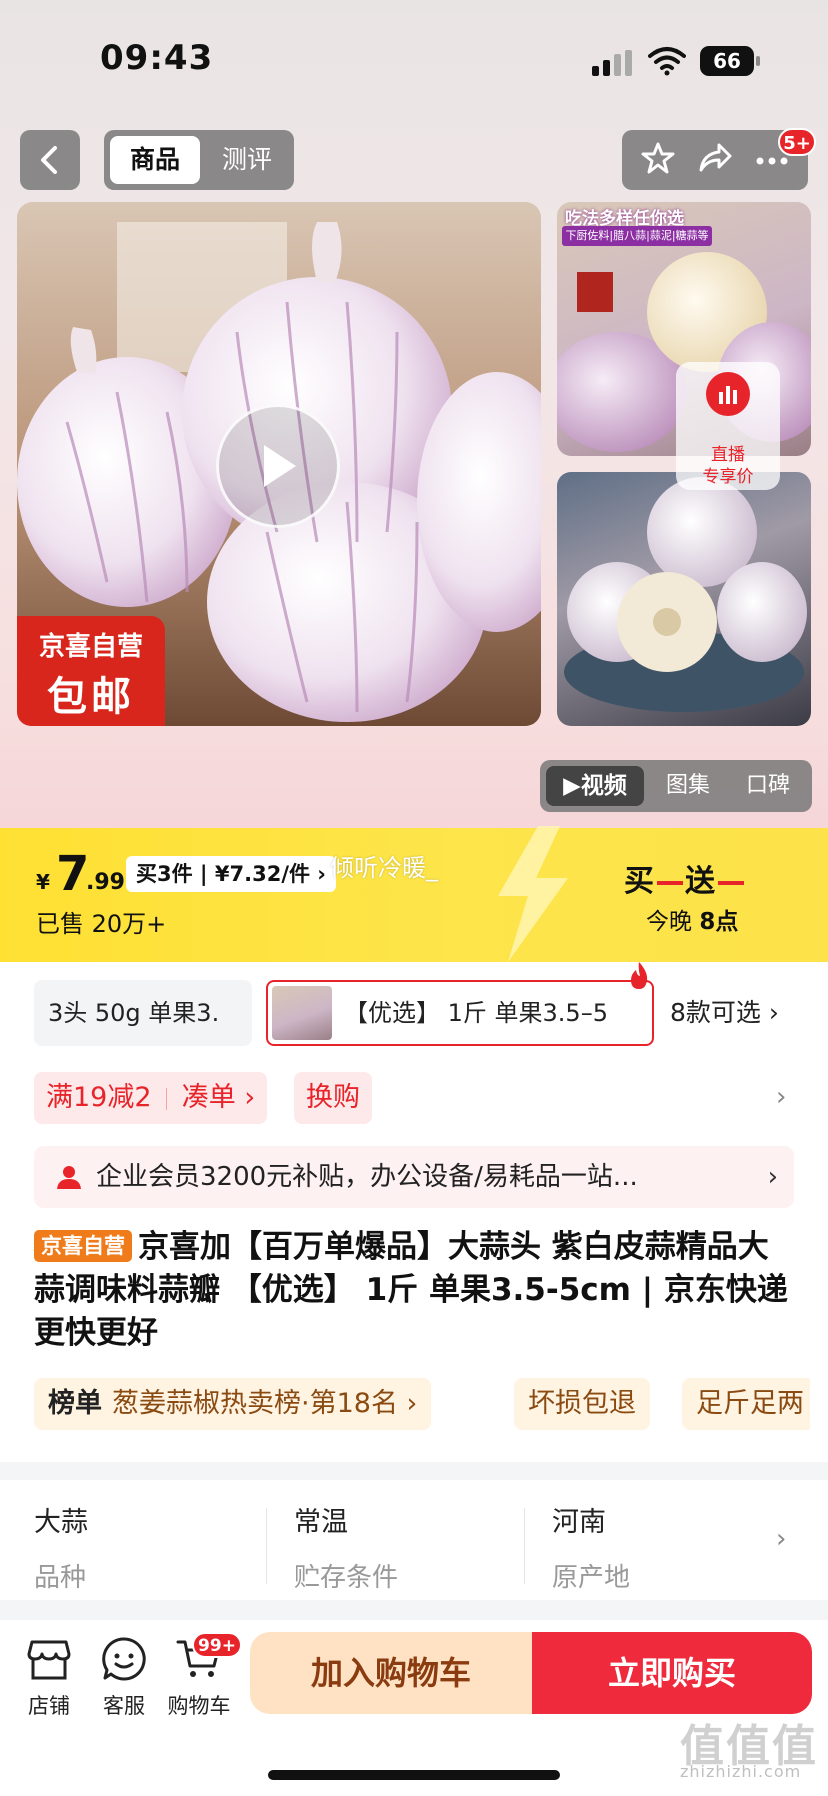  I want to click on bogo-buy: 买, so click(639, 881).